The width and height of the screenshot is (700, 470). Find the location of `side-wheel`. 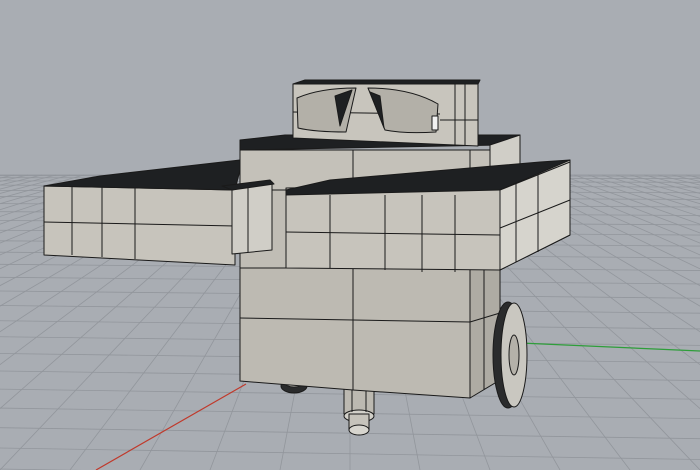

side-wheel is located at coordinates (510, 355).